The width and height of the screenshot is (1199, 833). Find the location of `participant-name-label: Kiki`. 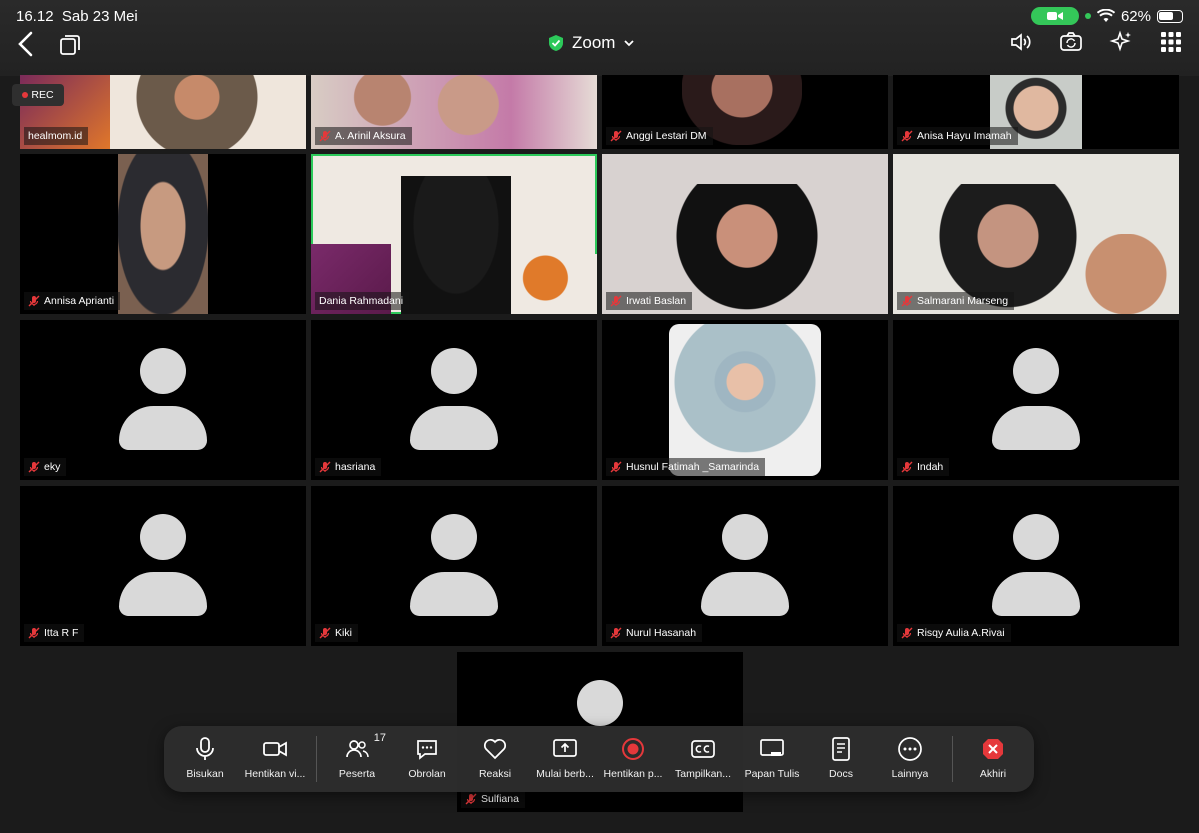

participant-name-label: Kiki is located at coordinates (336, 633).